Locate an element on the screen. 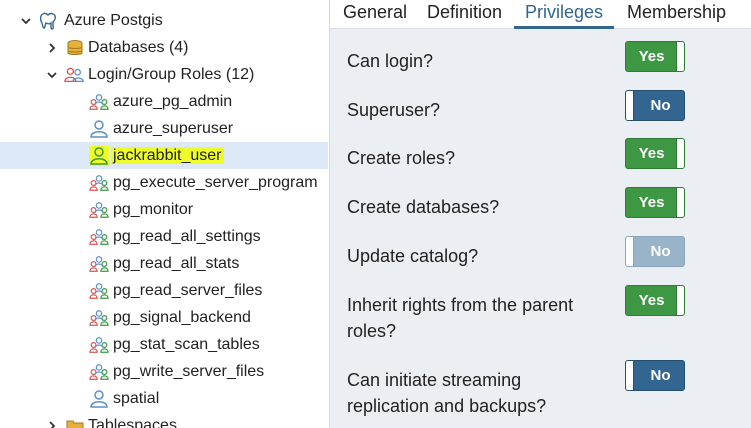 This screenshot has width=751, height=428. inherit-rights-label: Inherit rights from the parent roles? is located at coordinates (460, 318).